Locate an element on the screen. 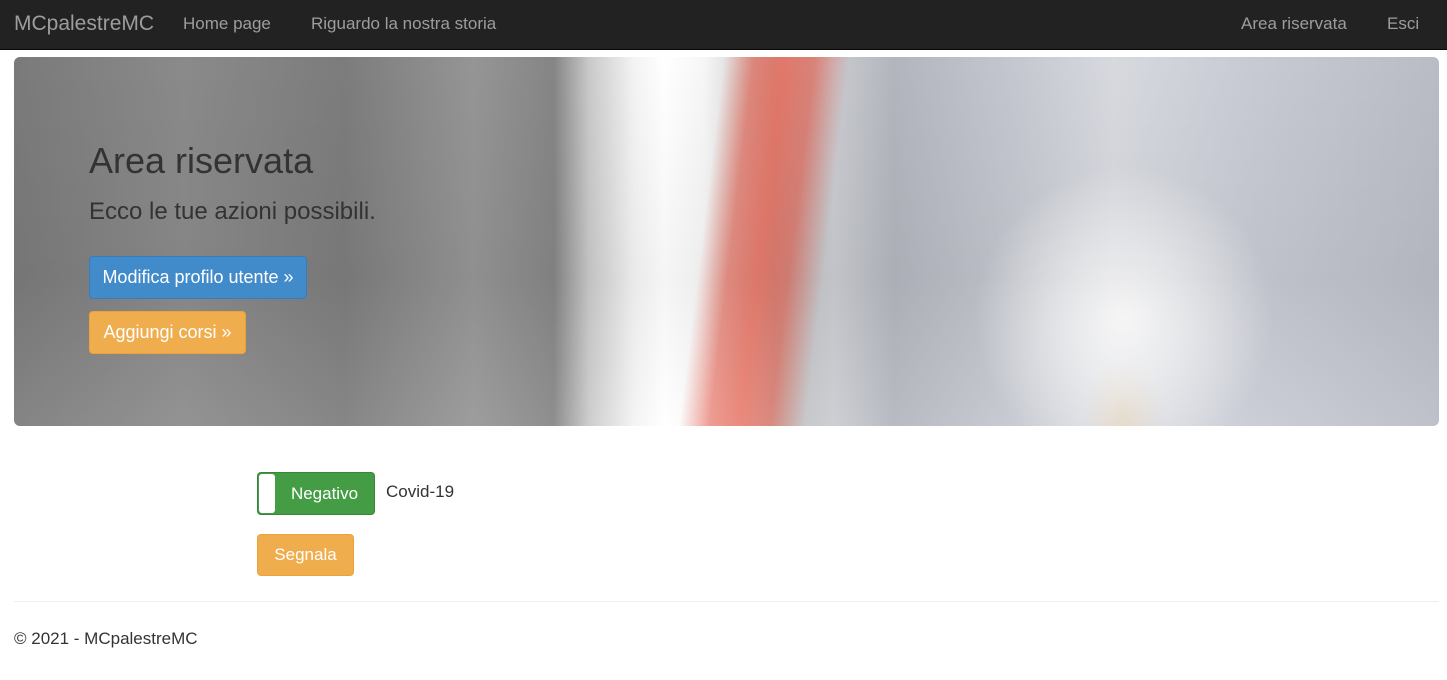 This screenshot has width=1447, height=680. edit-profile-button: Modifica profilo utente » is located at coordinates (198, 277).